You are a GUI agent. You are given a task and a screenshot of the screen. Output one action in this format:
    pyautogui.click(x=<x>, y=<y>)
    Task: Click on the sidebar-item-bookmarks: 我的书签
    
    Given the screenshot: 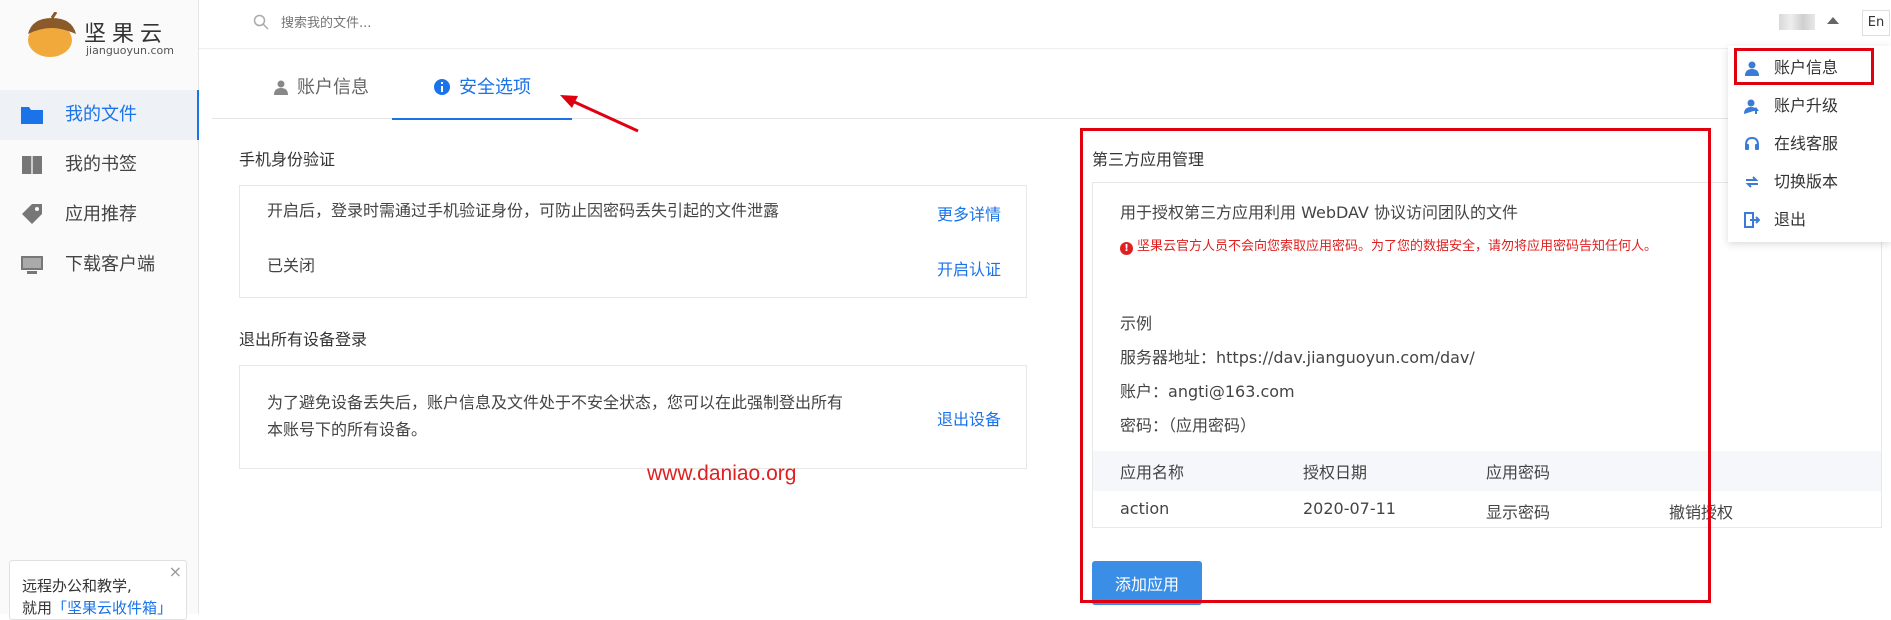 What is the action you would take?
    pyautogui.click(x=99, y=165)
    